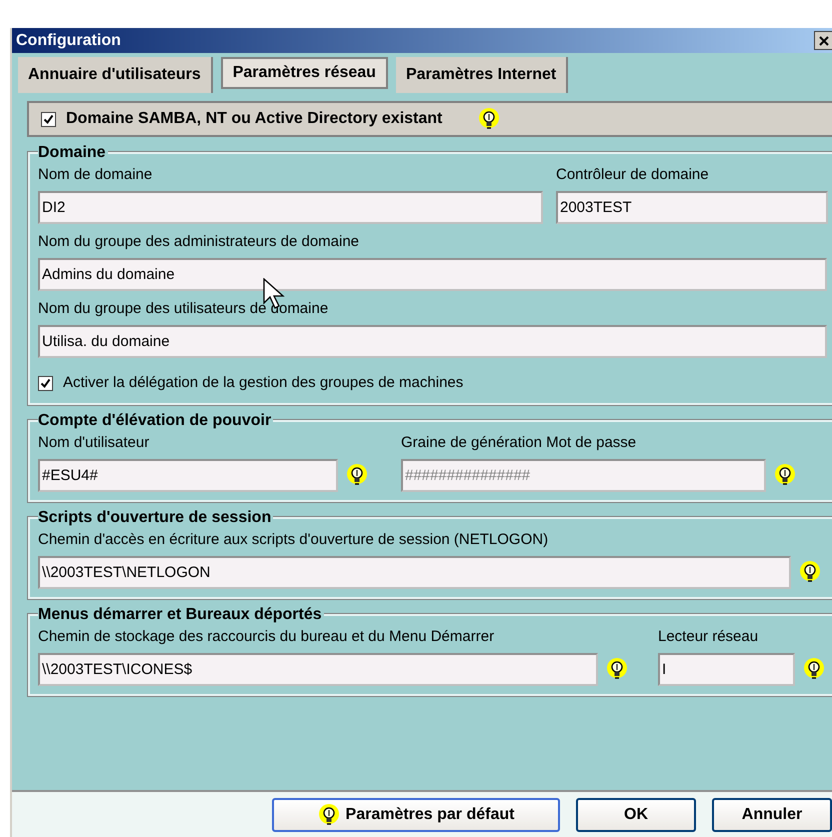  What do you see at coordinates (709, 637) in the screenshot?
I see `field-label: Lecteur réseau` at bounding box center [709, 637].